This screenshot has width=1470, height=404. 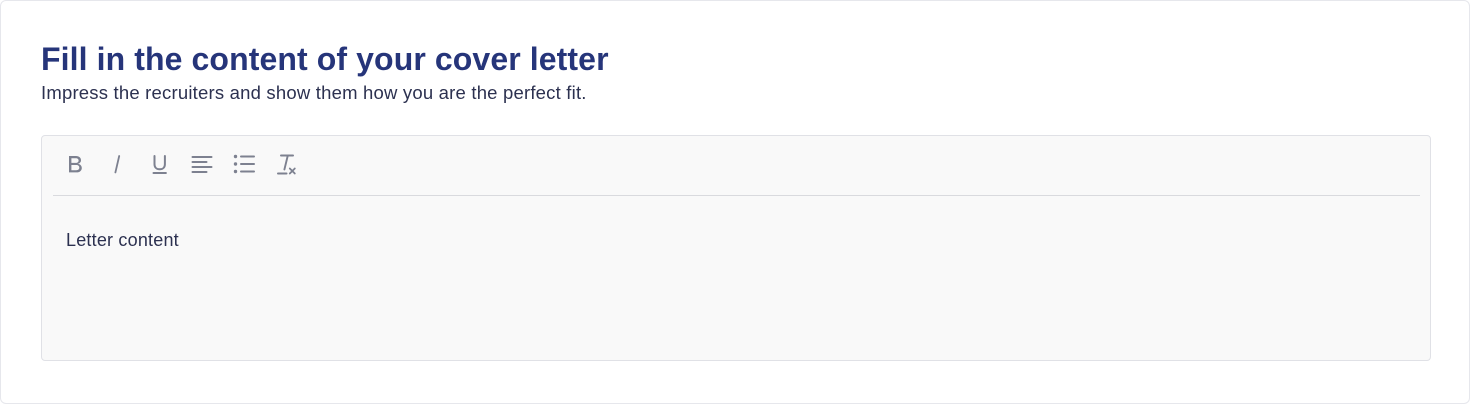 I want to click on bold-button, so click(x=75, y=164).